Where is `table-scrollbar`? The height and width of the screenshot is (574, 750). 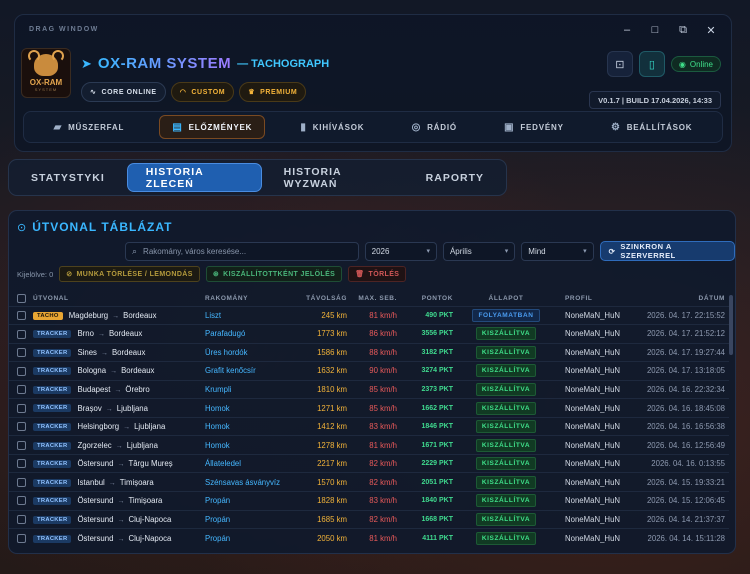
table-scrollbar is located at coordinates (731, 325).